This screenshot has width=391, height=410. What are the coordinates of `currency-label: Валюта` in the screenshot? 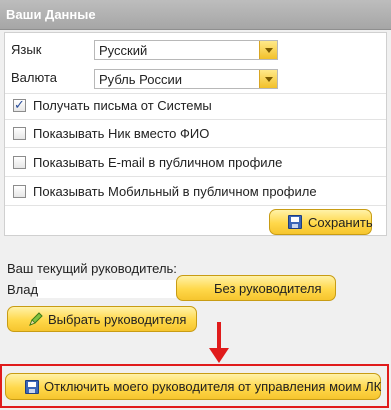 It's located at (34, 77).